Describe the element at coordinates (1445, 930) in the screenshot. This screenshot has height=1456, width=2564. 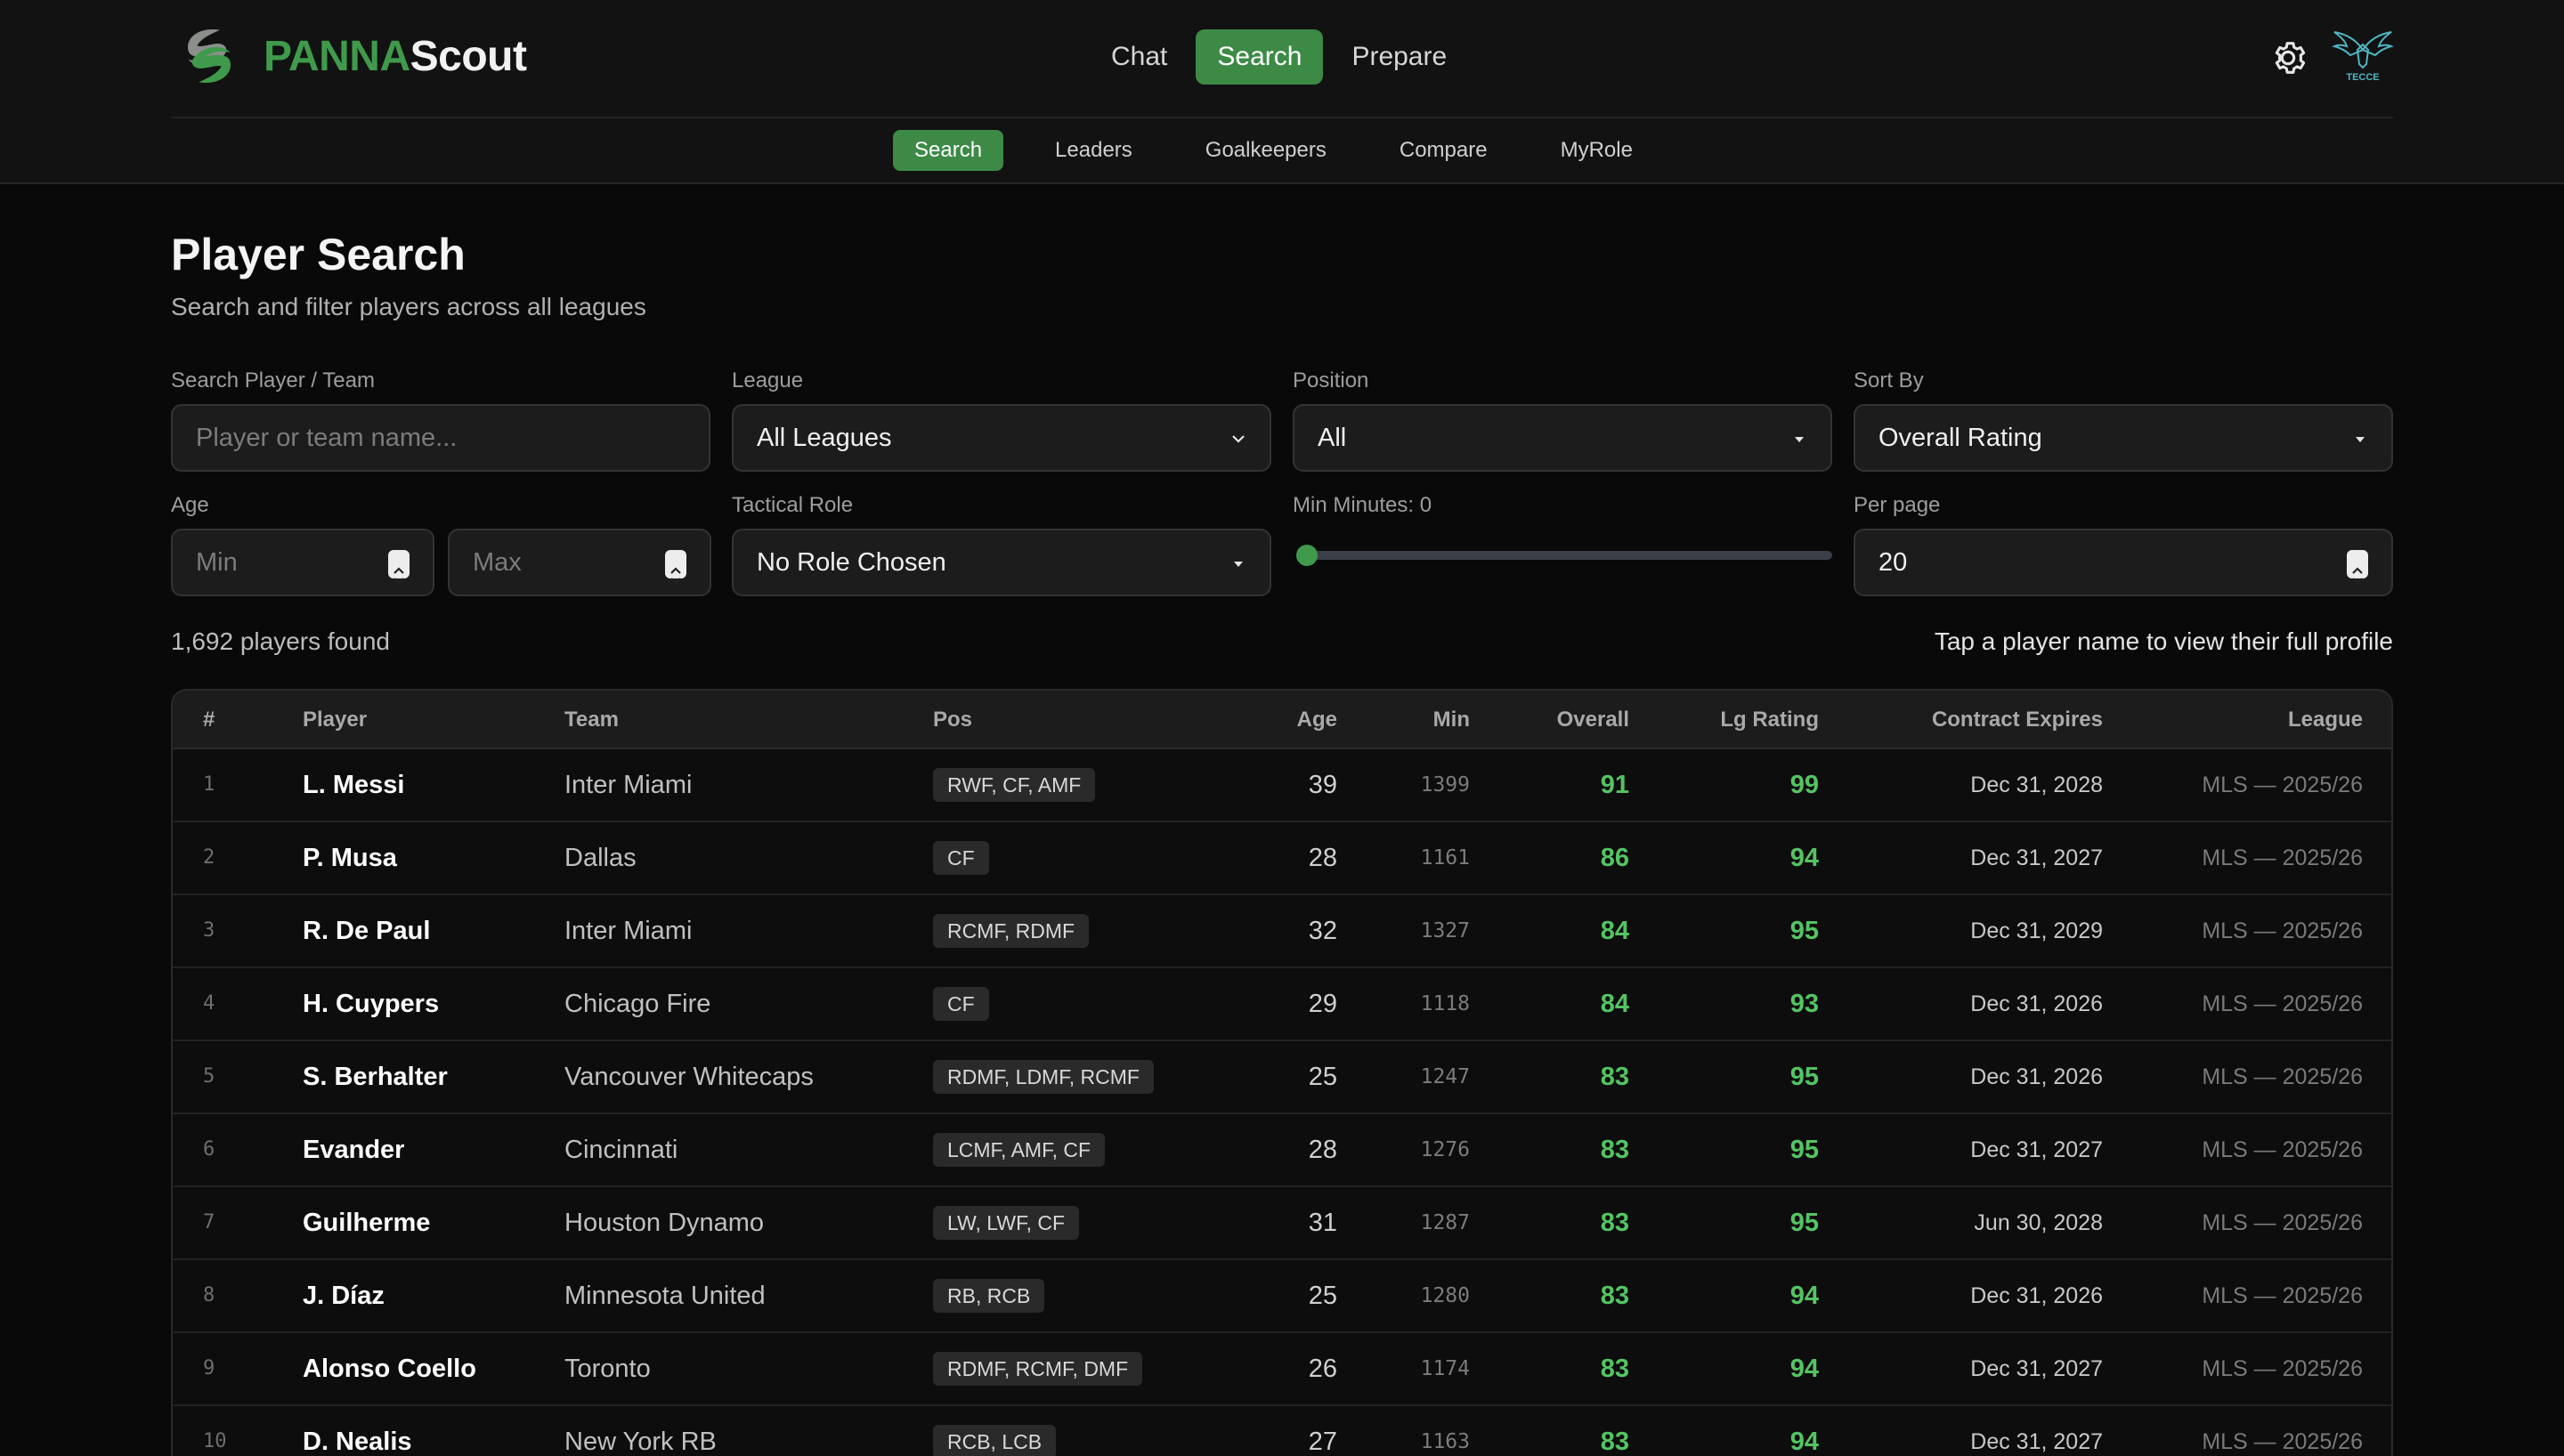
I see `row-minutes: 1327` at that location.